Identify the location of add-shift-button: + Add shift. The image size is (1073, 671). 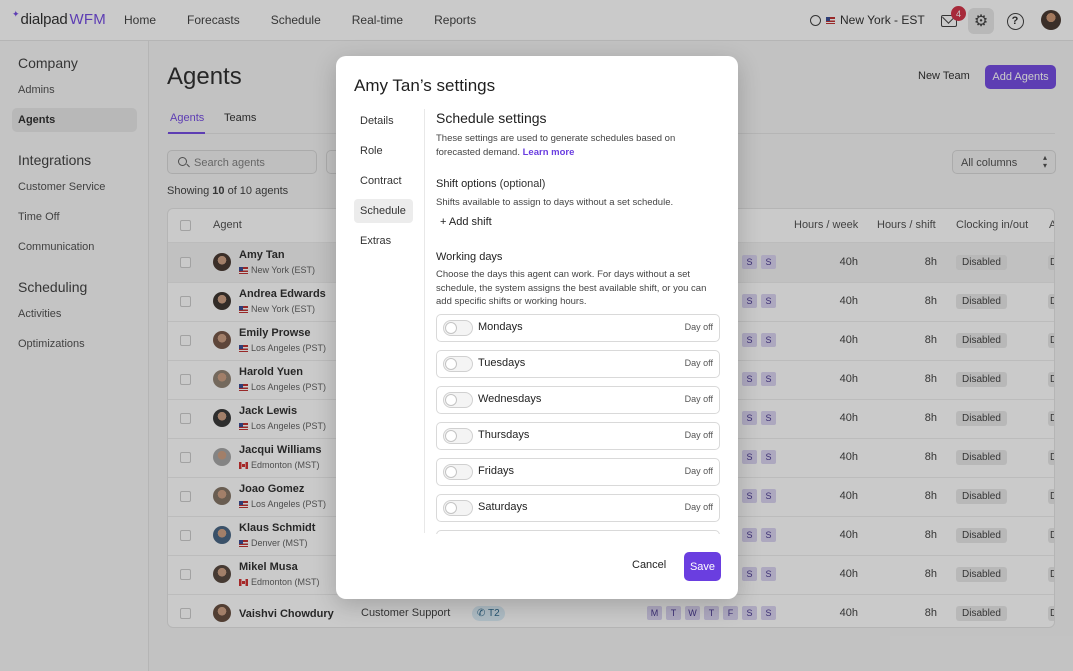
(466, 222).